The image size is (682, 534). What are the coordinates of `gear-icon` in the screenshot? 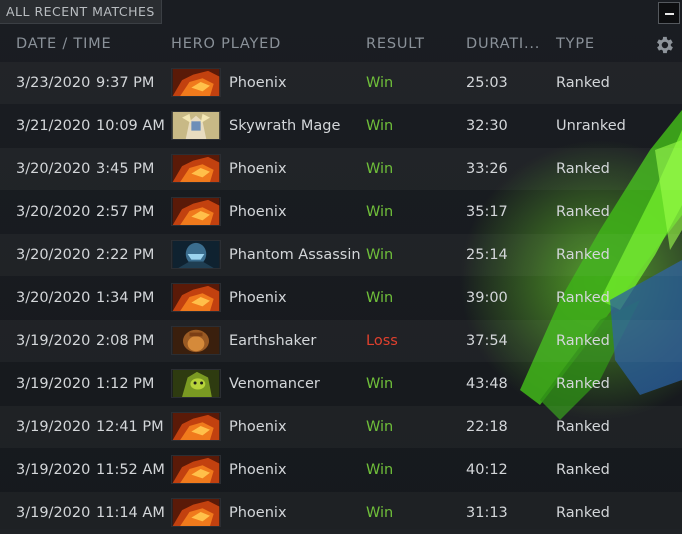 It's located at (664, 45).